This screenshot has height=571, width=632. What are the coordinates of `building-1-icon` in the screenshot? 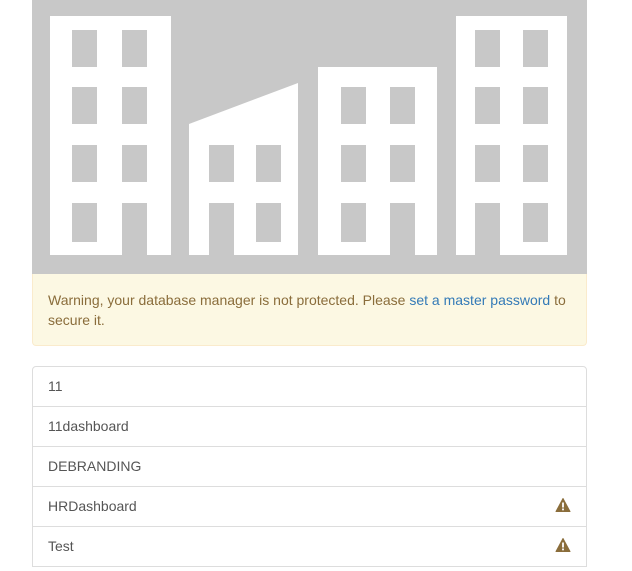 It's located at (110, 135).